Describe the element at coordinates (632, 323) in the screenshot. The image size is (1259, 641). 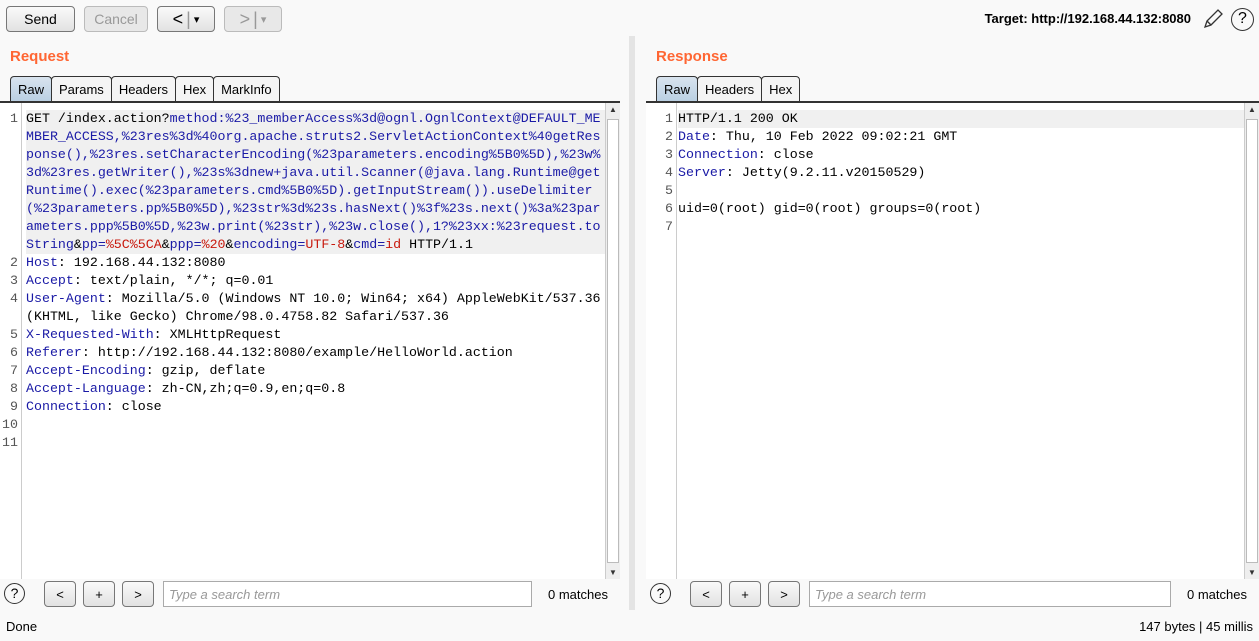
I see `pane-divider` at that location.